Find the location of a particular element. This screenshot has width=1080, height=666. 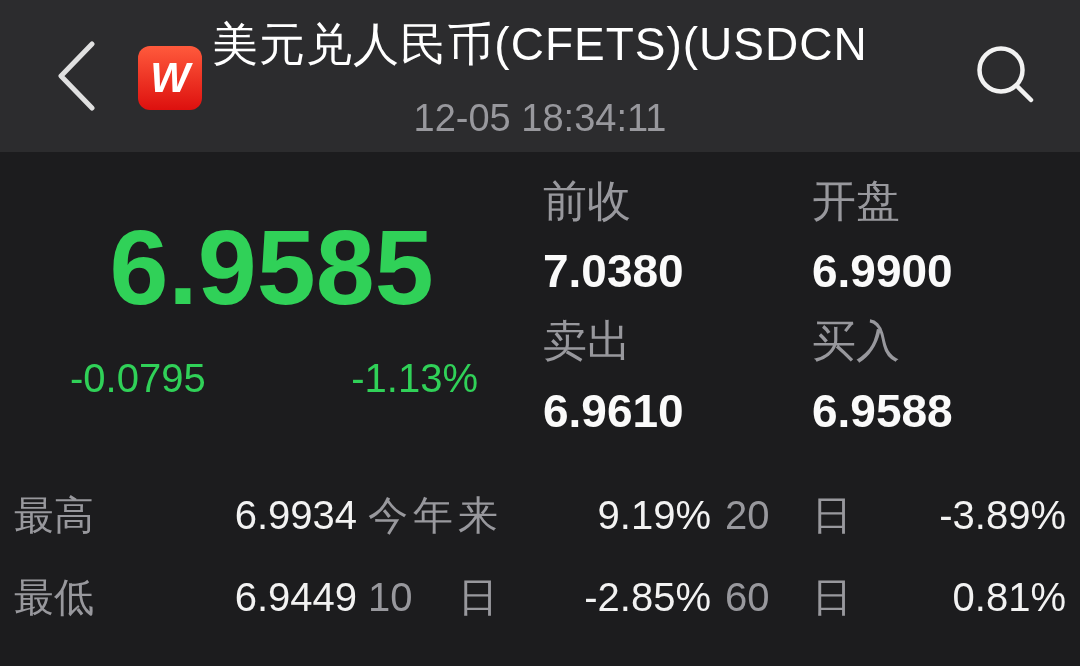

field-label: 卖出 is located at coordinates (587, 341).